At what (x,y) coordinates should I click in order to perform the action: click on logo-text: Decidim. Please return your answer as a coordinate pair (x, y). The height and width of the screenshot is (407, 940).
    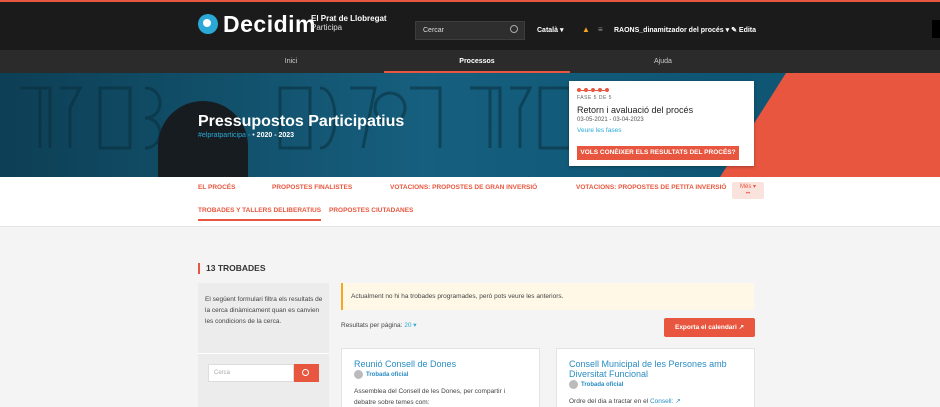
    Looking at the image, I should click on (269, 24).